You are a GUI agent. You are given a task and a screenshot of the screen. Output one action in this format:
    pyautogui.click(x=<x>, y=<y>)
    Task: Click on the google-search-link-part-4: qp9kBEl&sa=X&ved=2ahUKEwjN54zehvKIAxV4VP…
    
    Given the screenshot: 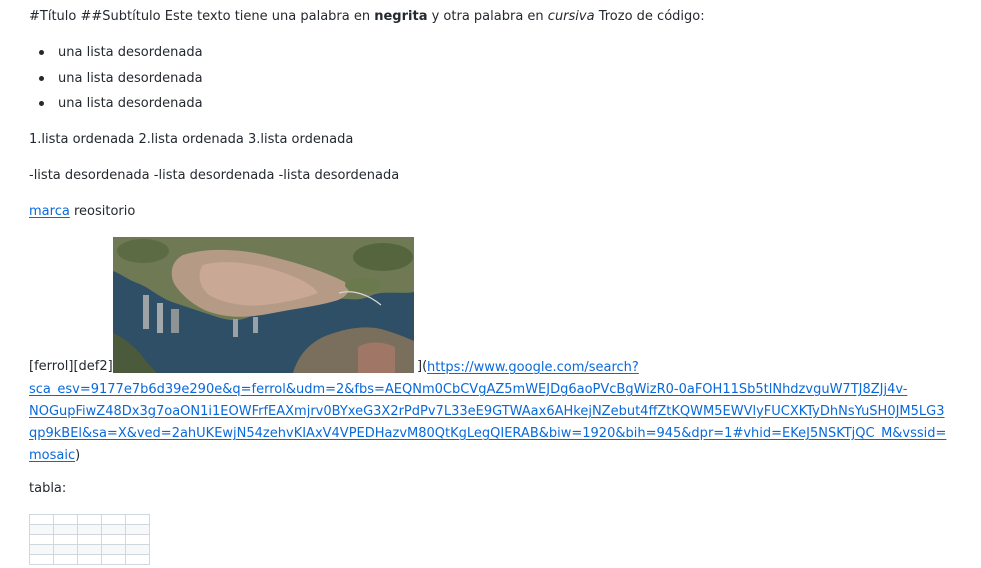 What is the action you would take?
    pyautogui.click(x=487, y=433)
    